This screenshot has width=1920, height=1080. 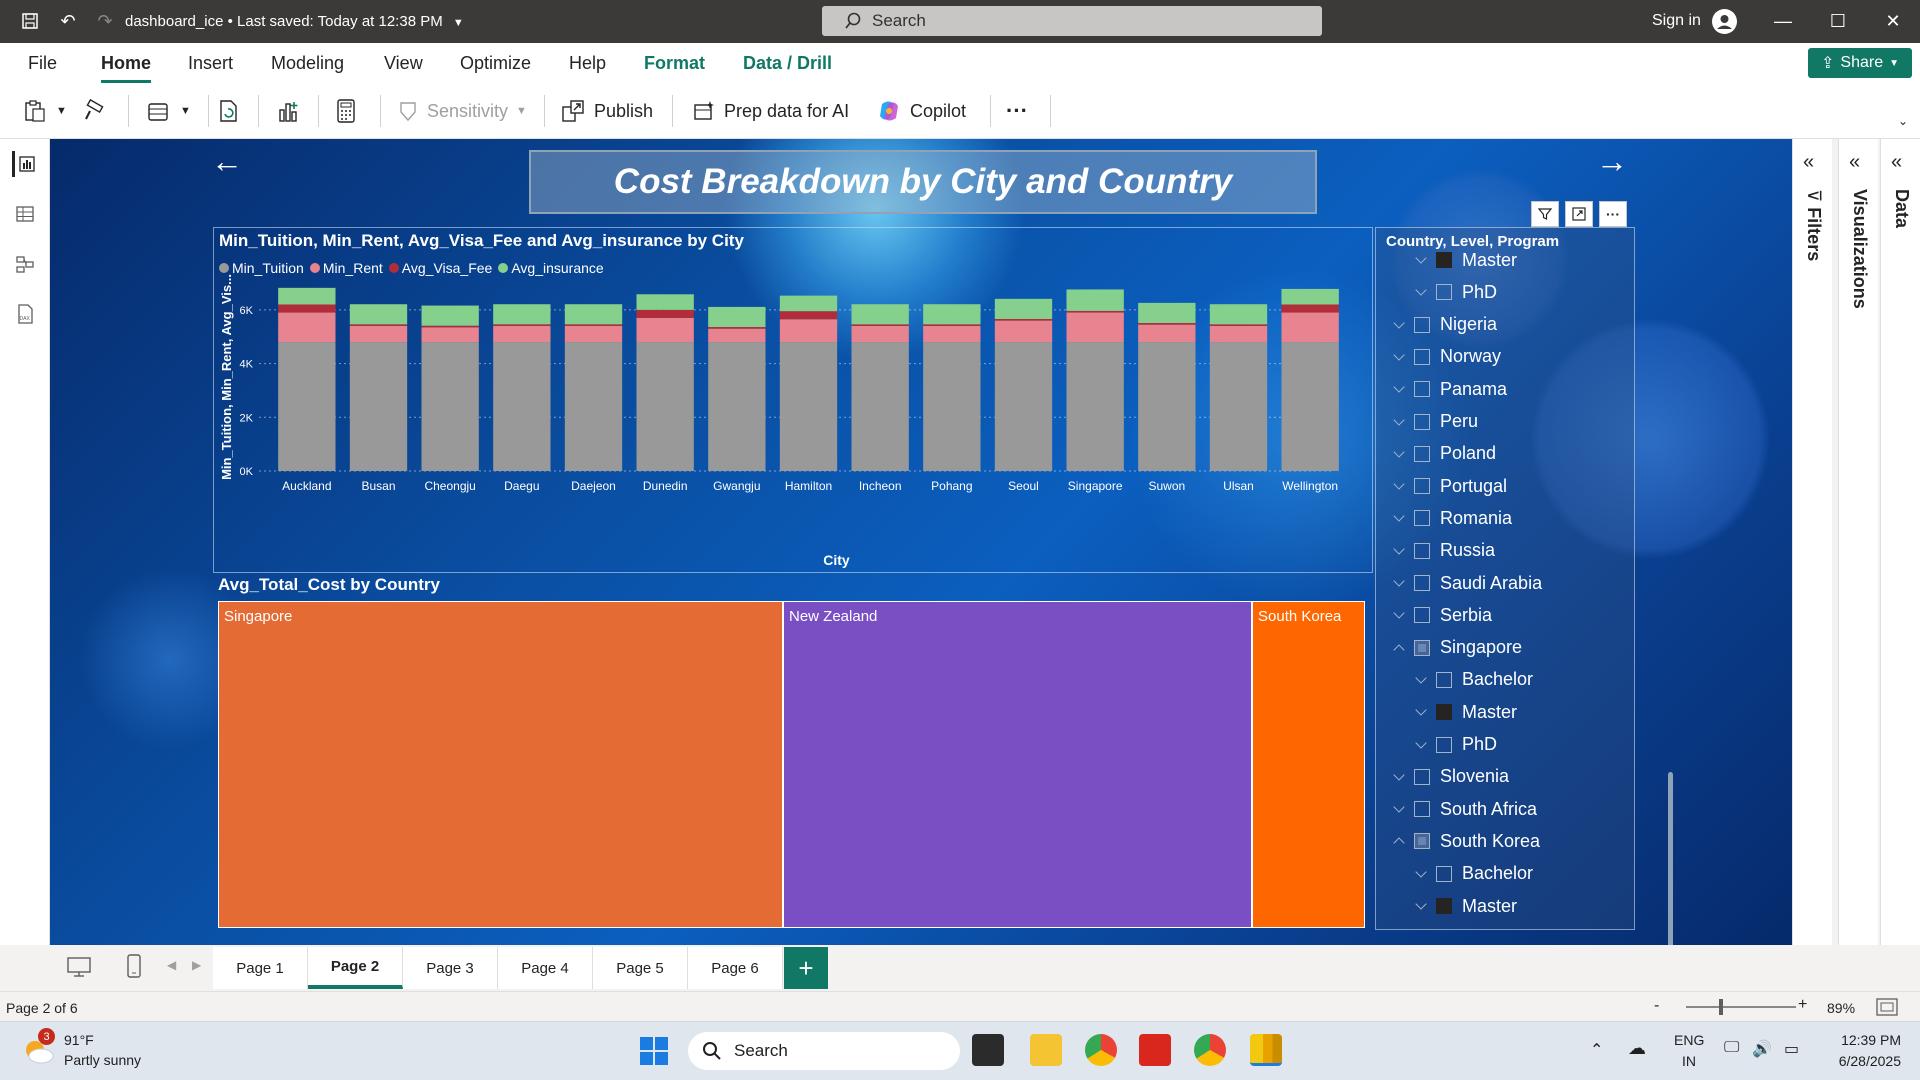 I want to click on task-view-icon, so click(x=988, y=1050).